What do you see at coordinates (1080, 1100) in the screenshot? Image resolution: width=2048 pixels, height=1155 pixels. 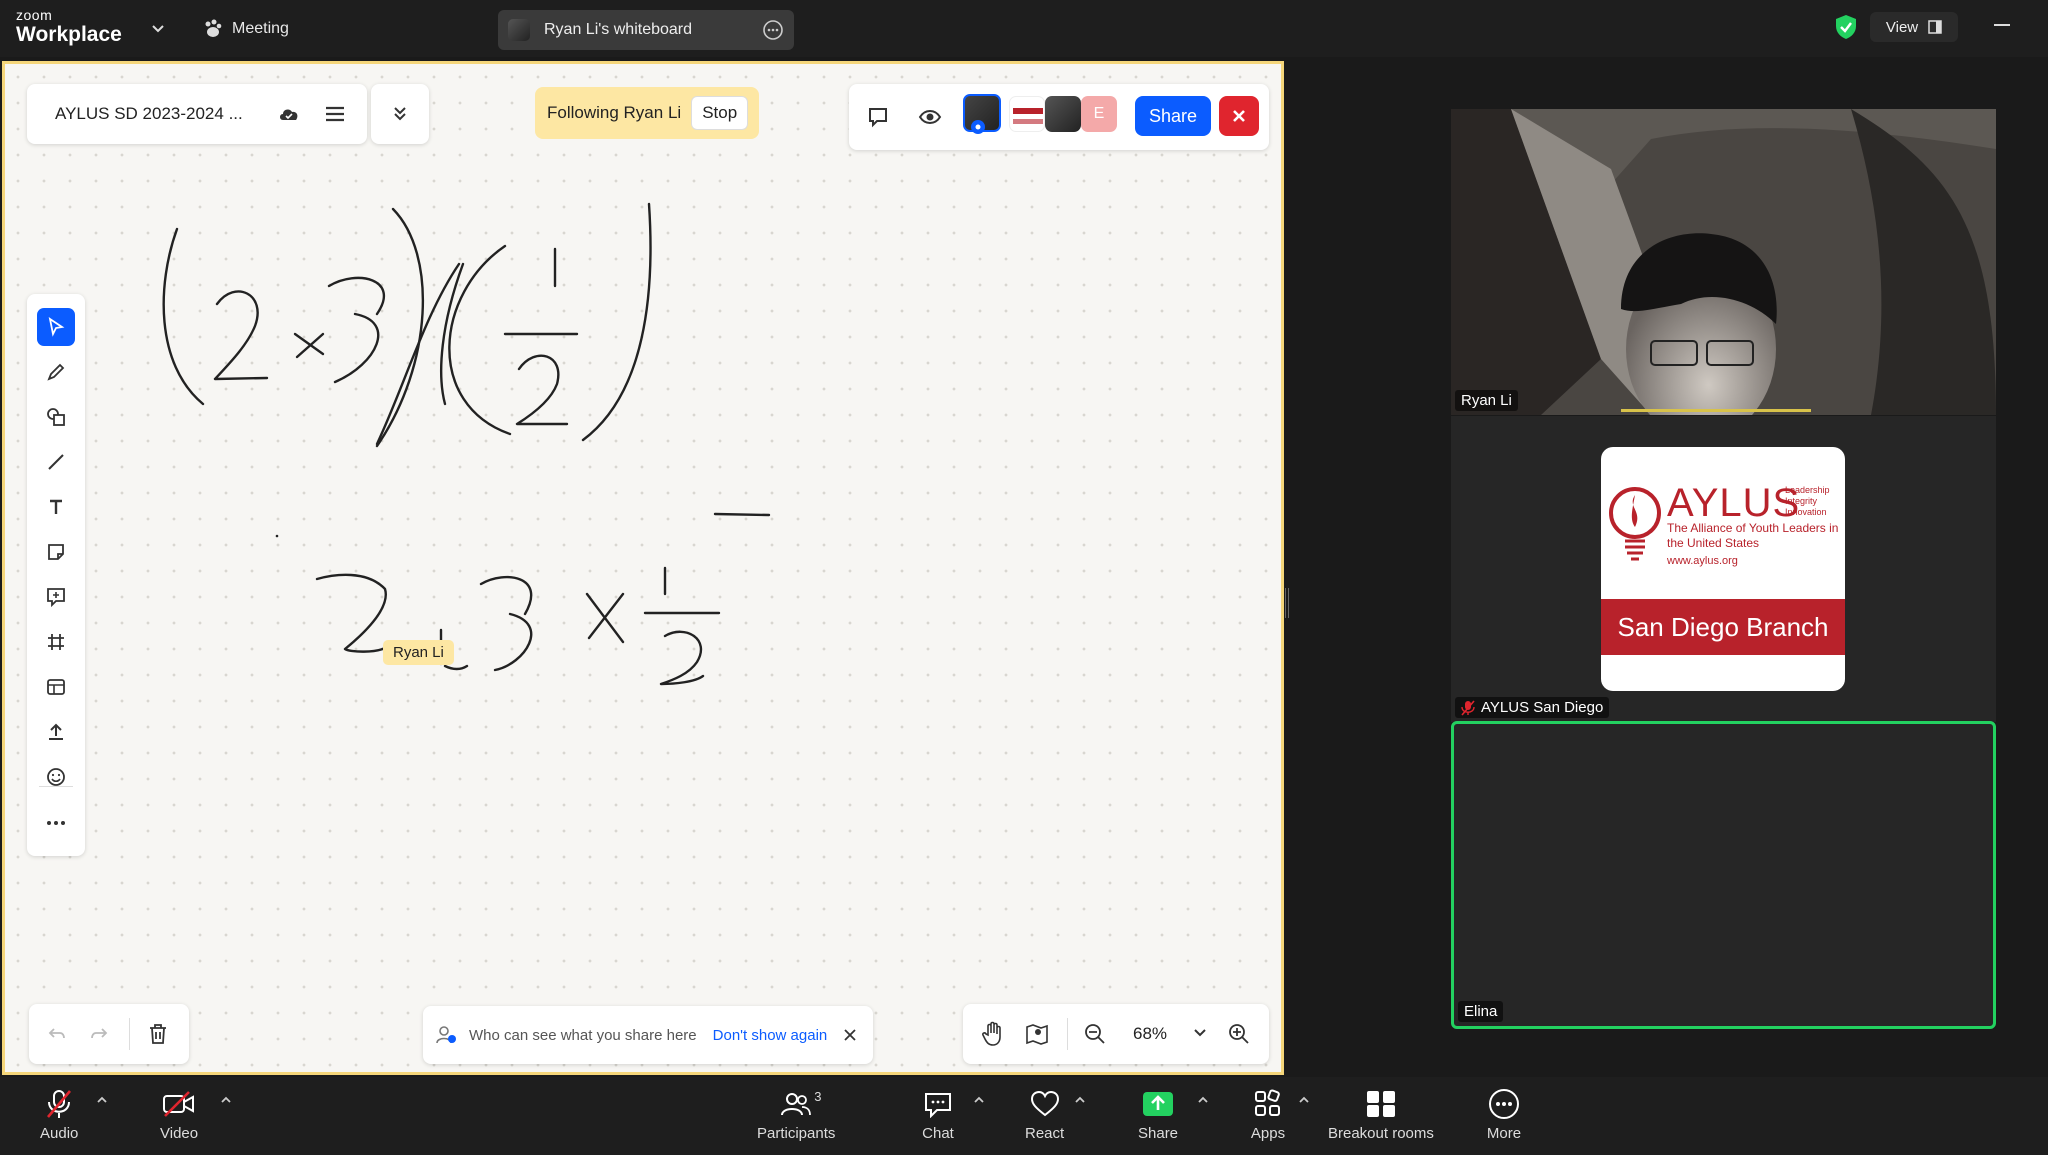 I see `react-options-caret-icon` at bounding box center [1080, 1100].